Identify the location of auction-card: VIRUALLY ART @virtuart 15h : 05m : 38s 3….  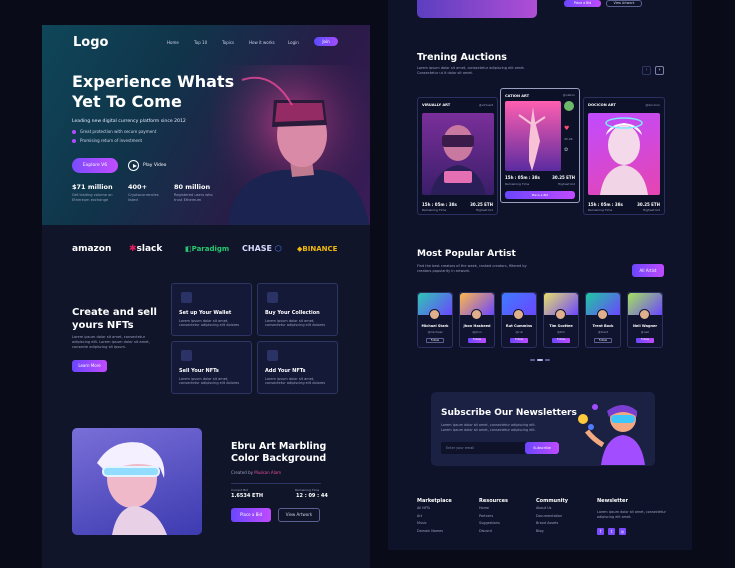
(457, 156).